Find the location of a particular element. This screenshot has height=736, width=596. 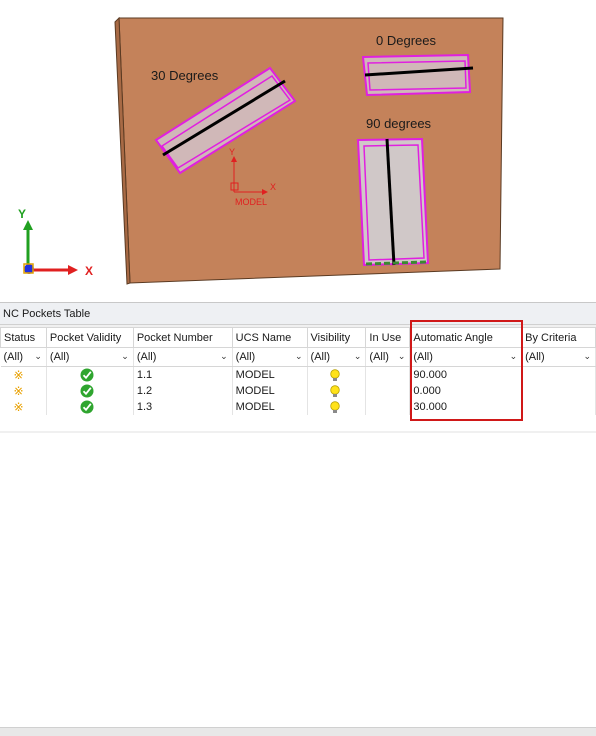

pocket-number-cell: 1.3 is located at coordinates (183, 407).